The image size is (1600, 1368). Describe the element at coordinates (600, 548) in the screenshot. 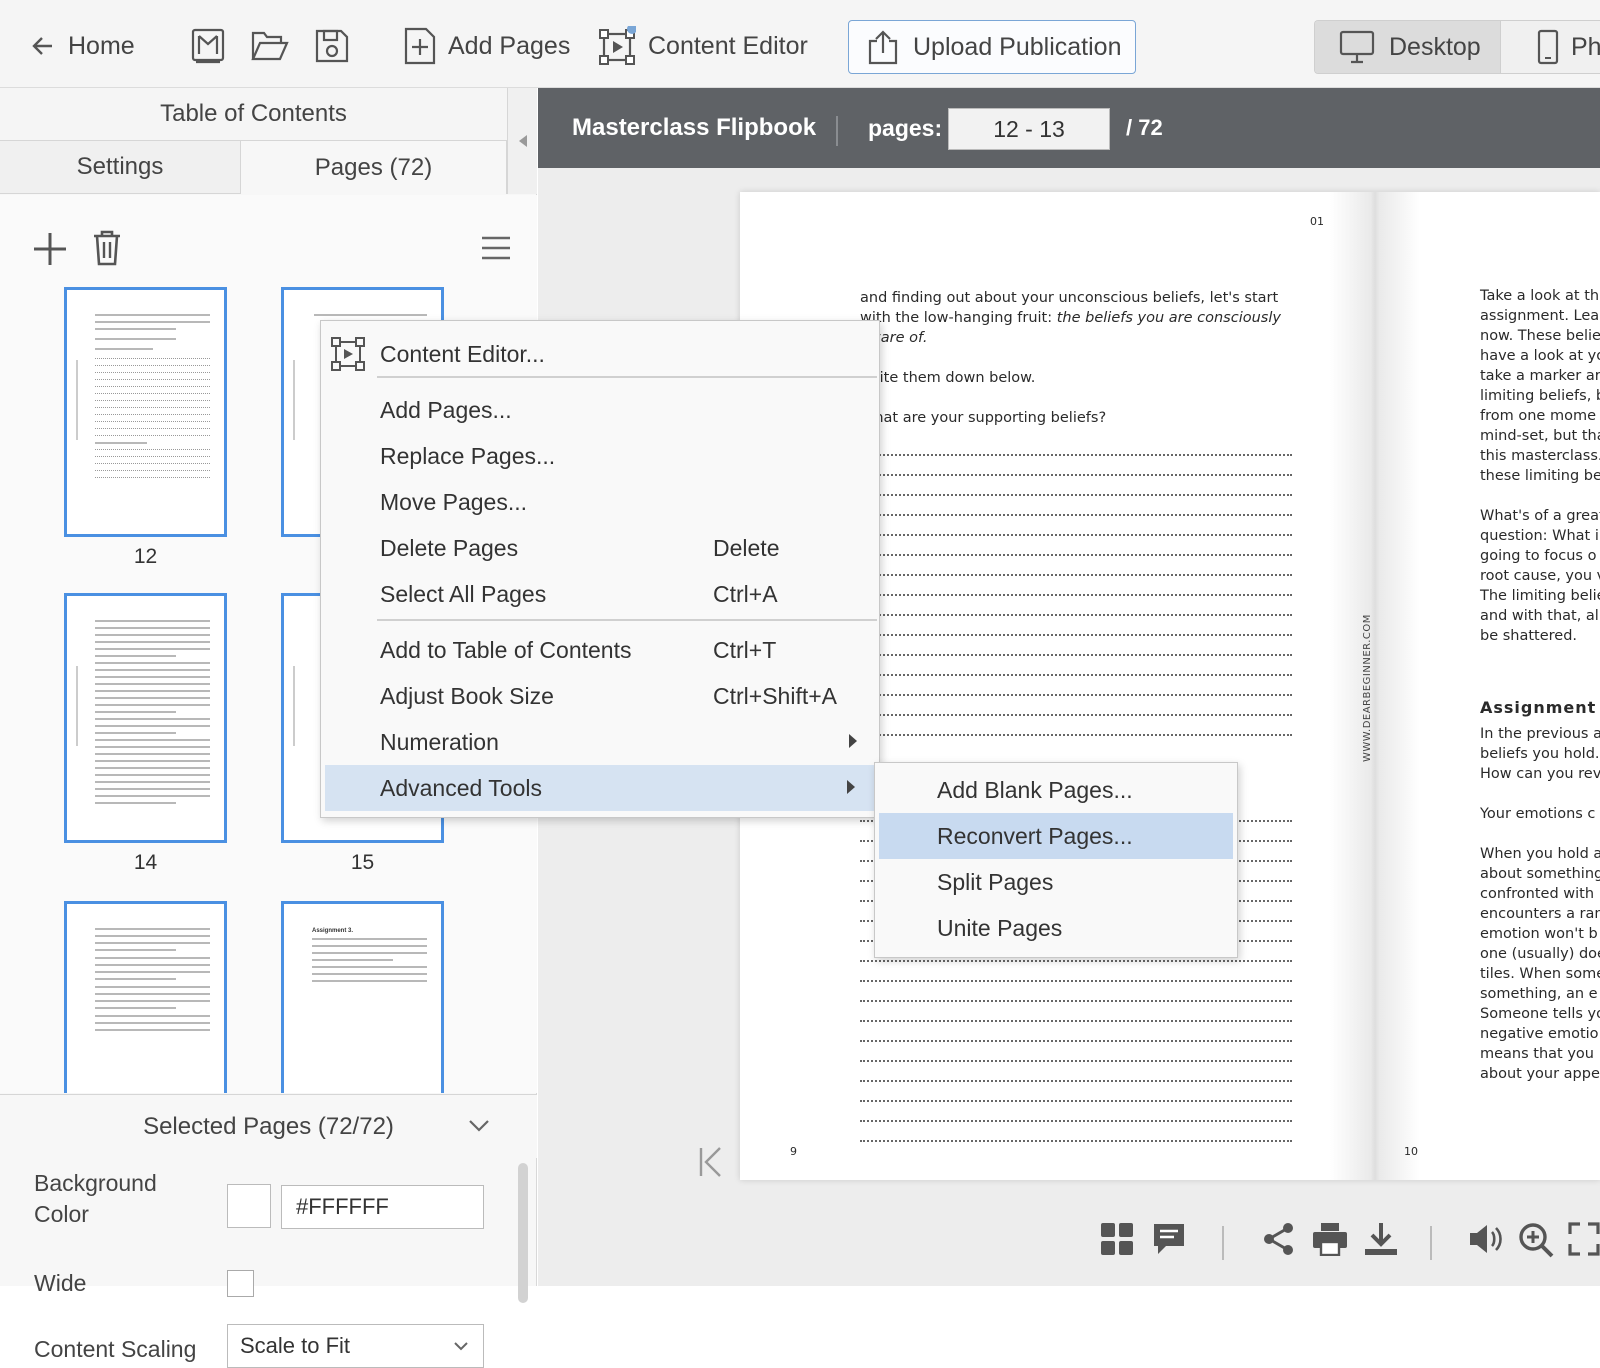

I see `menu-item-delete-pages: Delete Pages Delete` at that location.